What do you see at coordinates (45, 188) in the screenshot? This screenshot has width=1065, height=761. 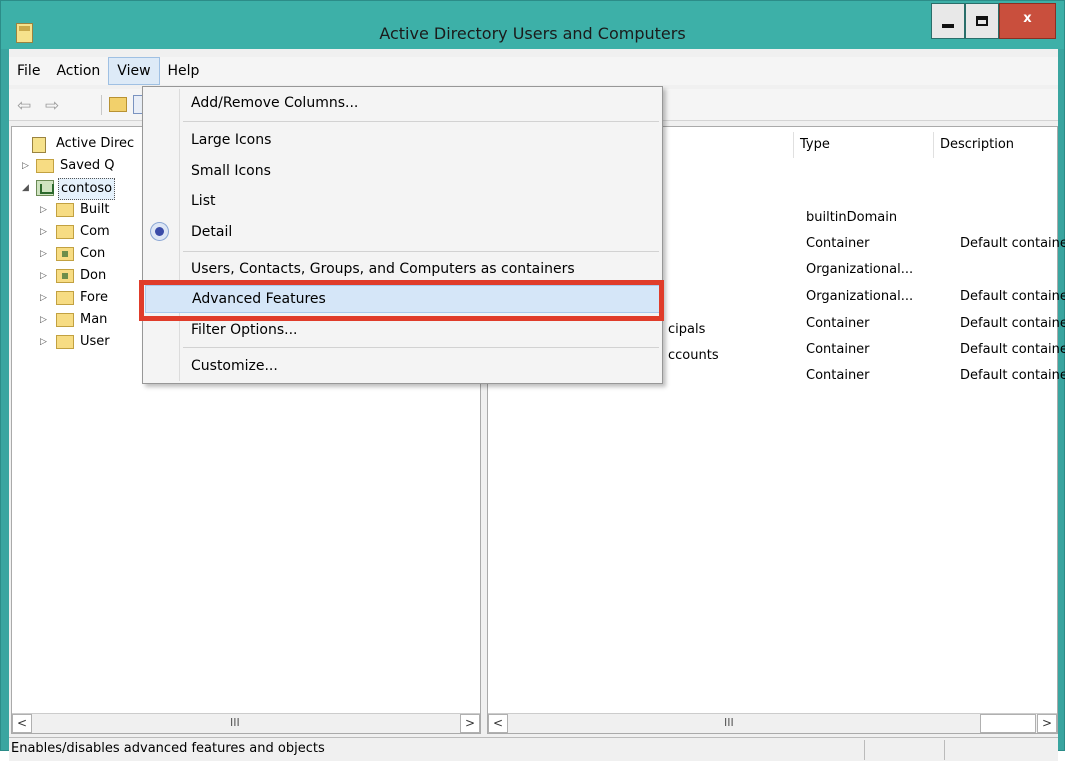 I see `domain-icon` at bounding box center [45, 188].